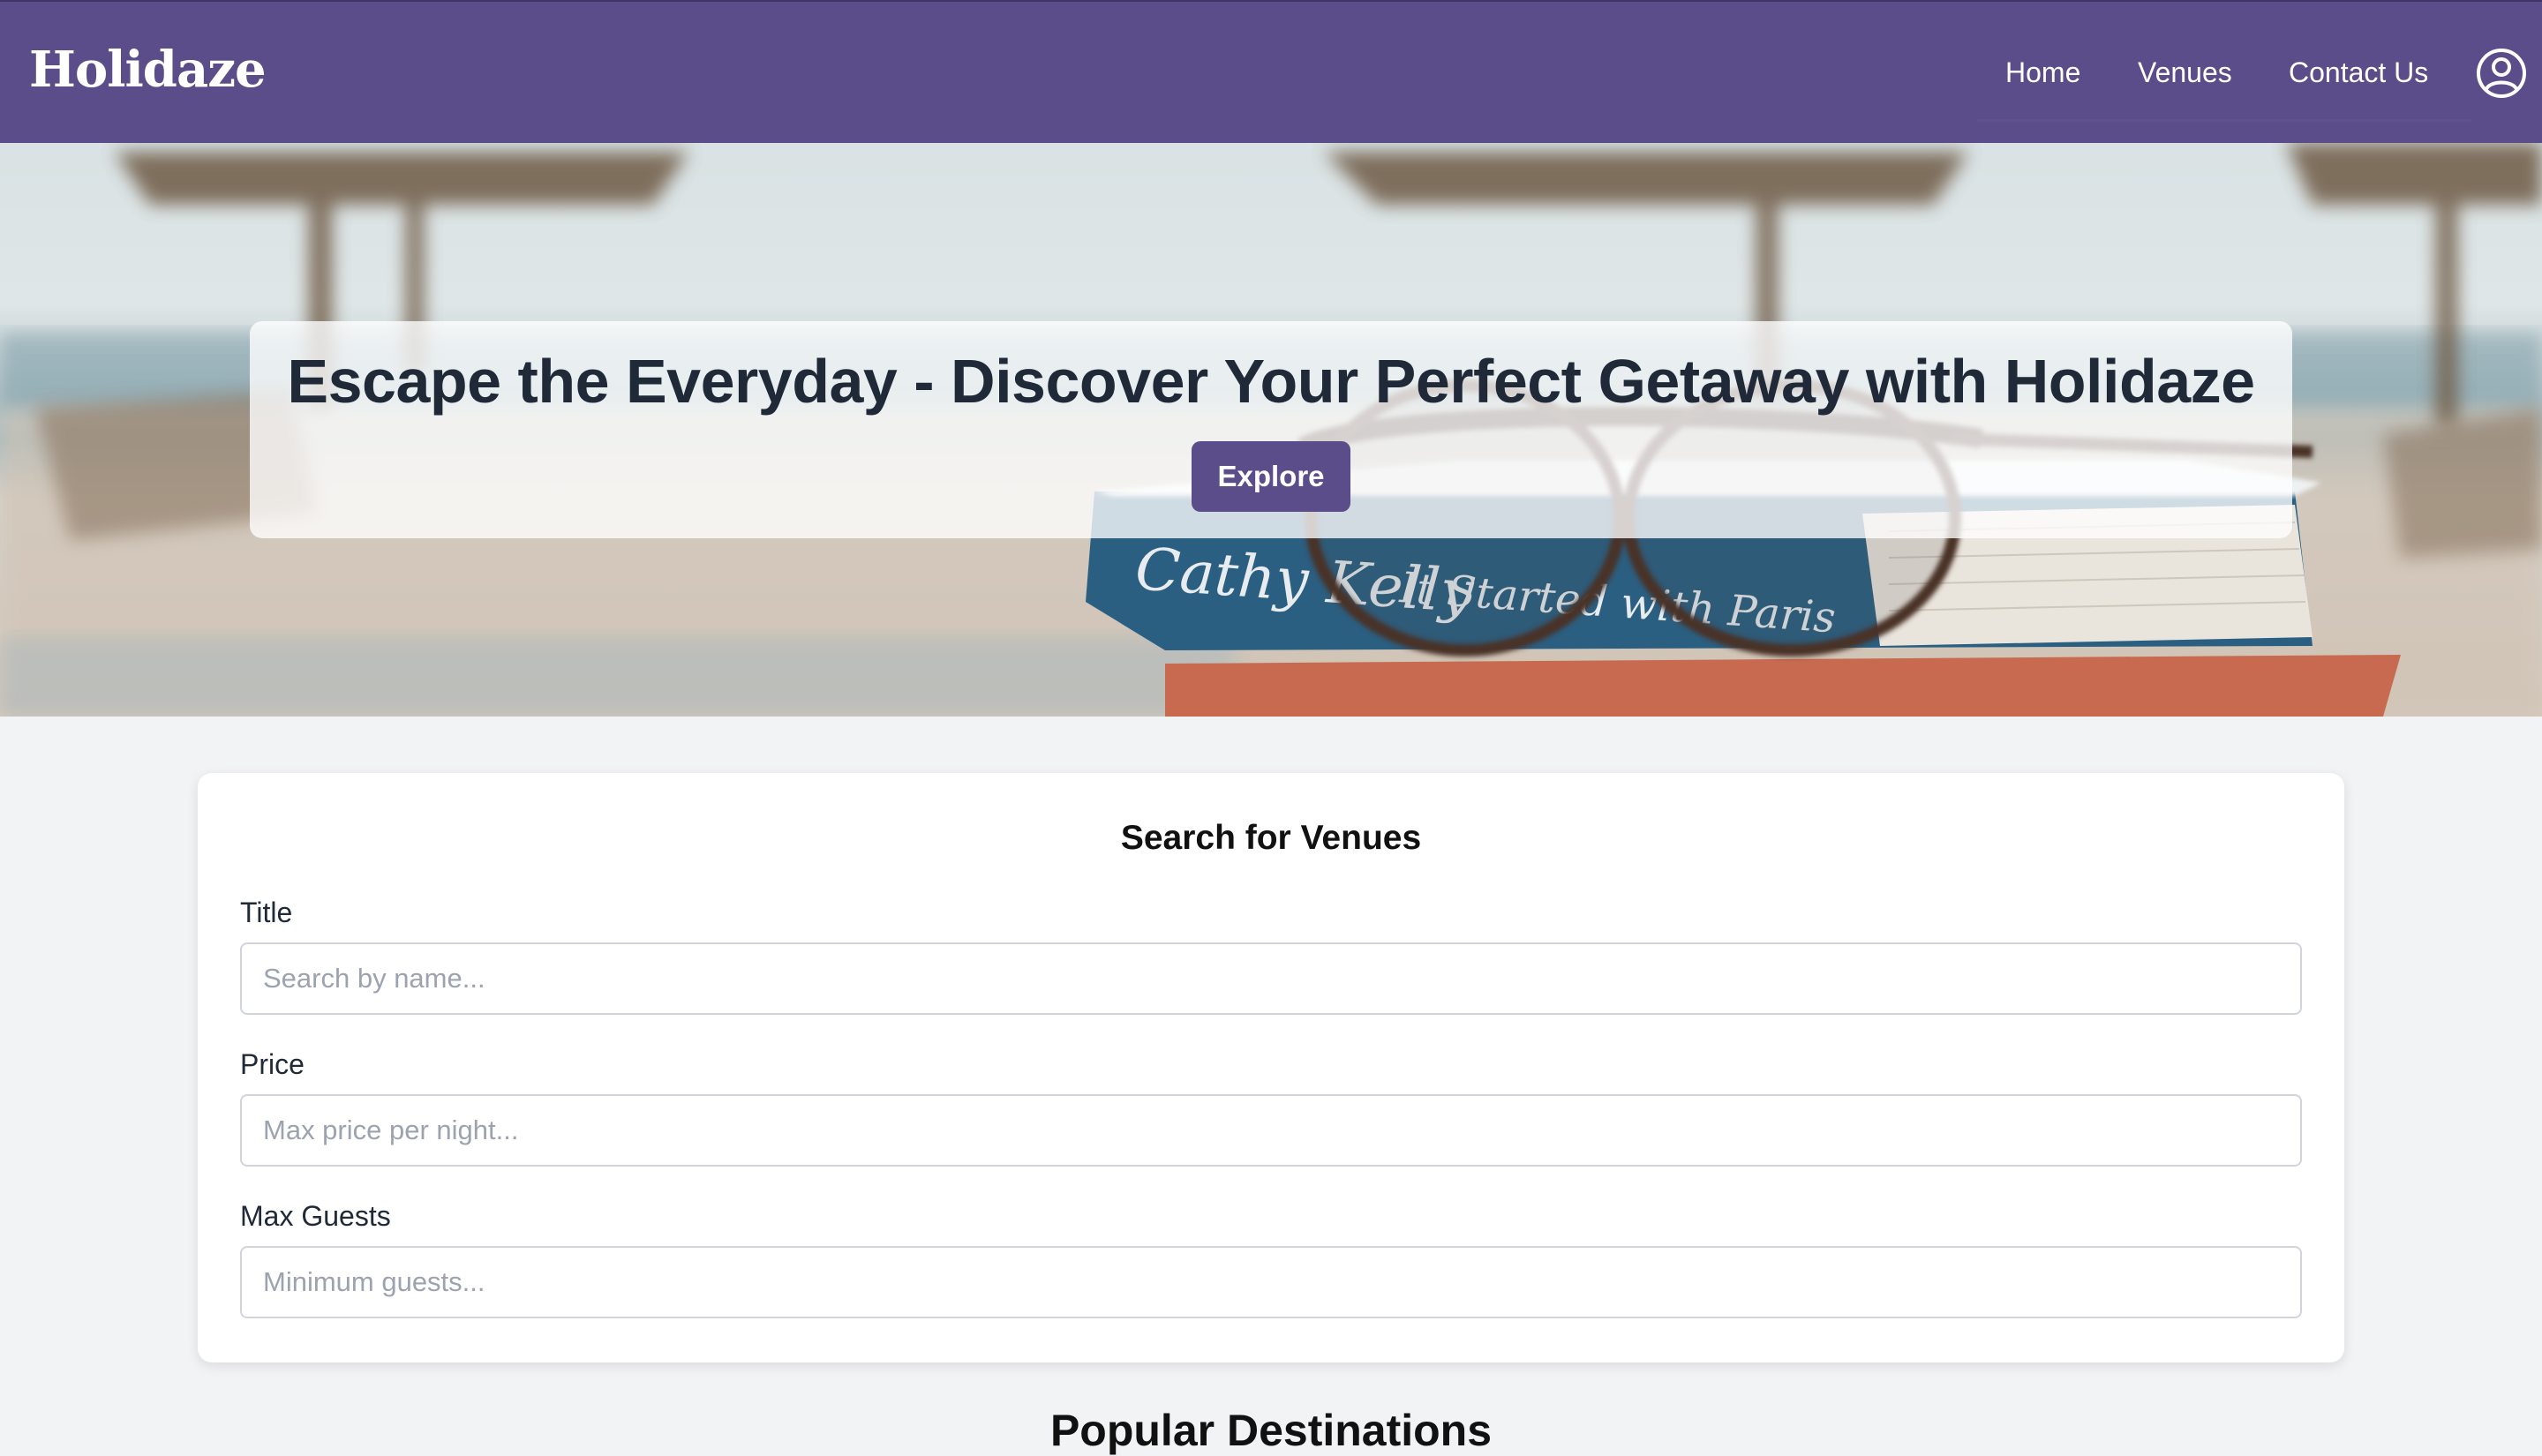 Image resolution: width=2542 pixels, height=1456 pixels. I want to click on nav-link-contact: Contact Us, so click(2359, 72).